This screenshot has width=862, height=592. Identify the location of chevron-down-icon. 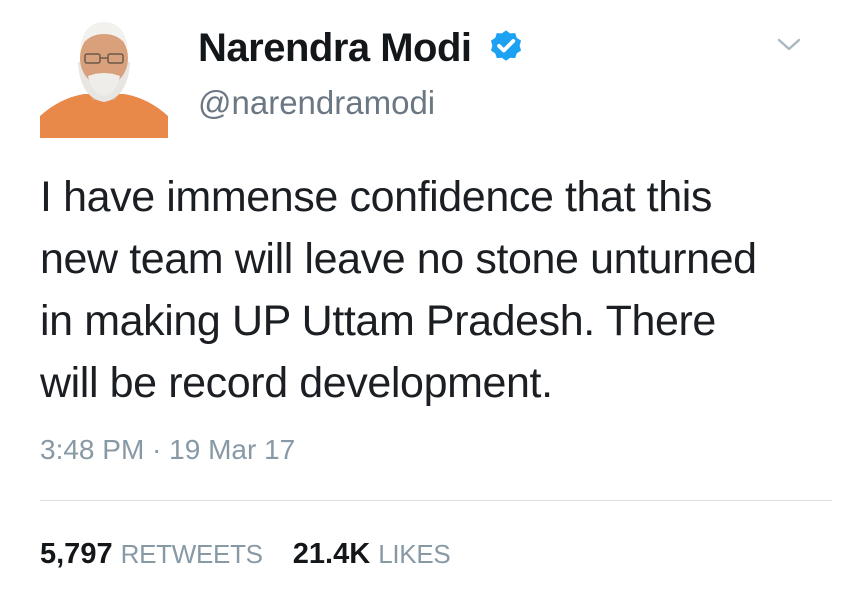
(789, 44).